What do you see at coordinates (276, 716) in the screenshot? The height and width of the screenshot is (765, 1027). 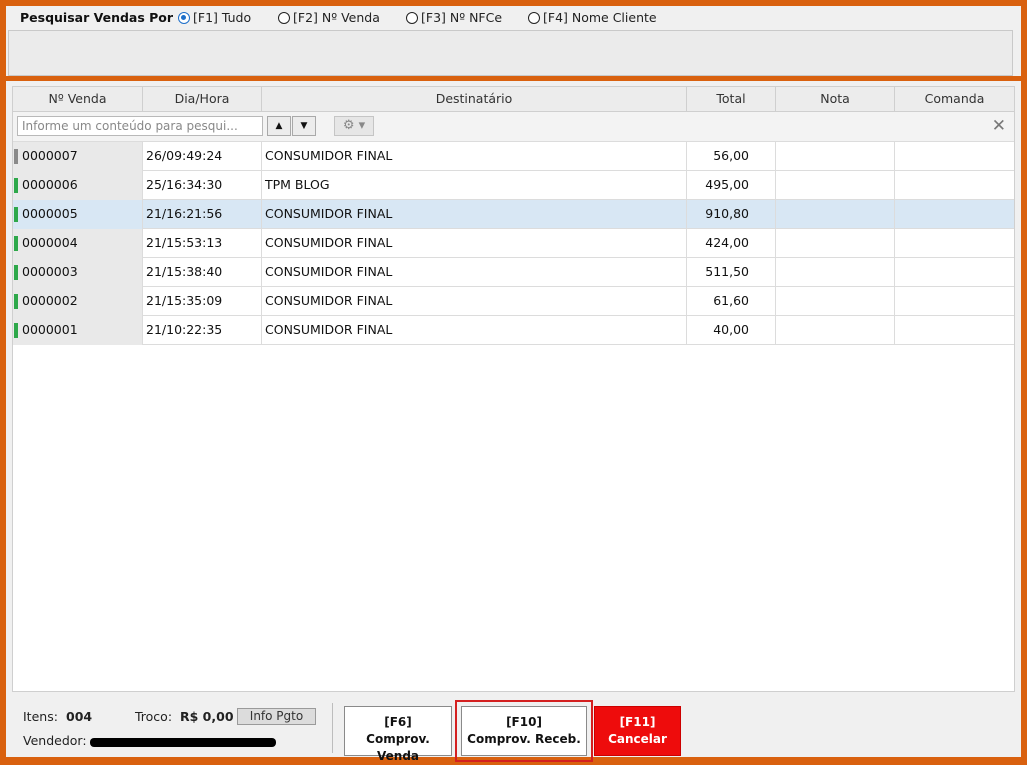 I see `info-pgto-button: Info Pgto` at bounding box center [276, 716].